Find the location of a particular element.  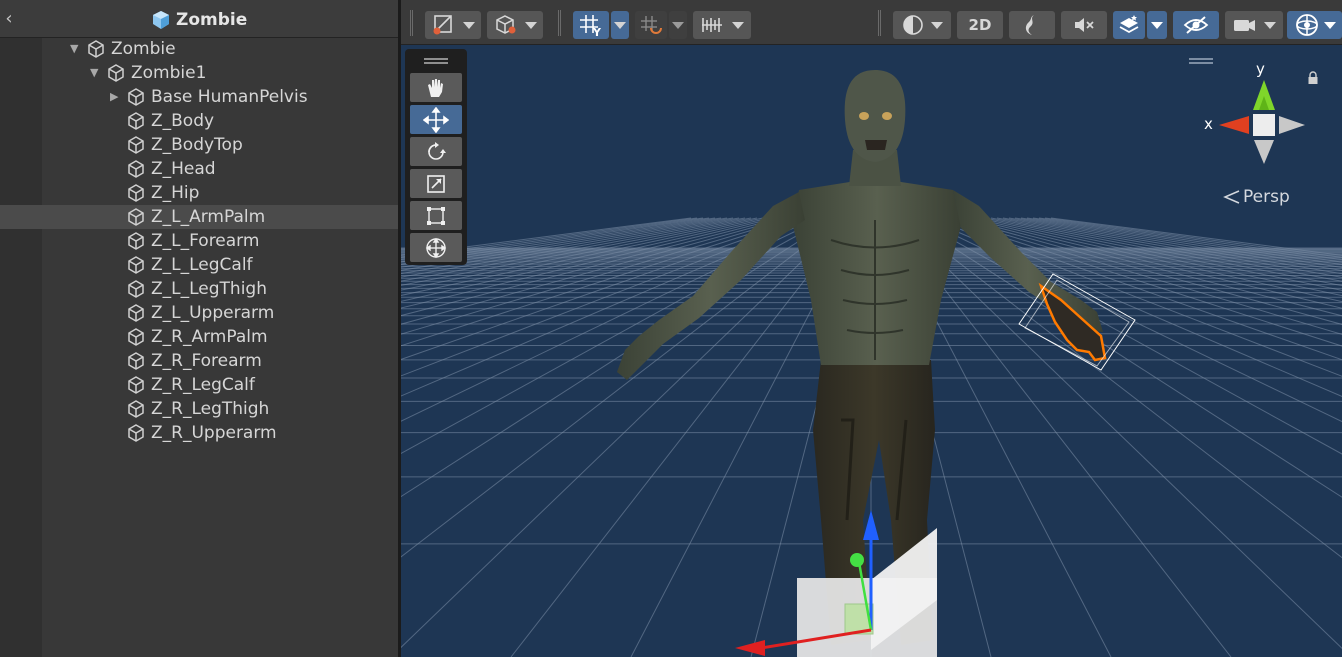

projection-toggle: Persp is located at coordinates (1256, 197).